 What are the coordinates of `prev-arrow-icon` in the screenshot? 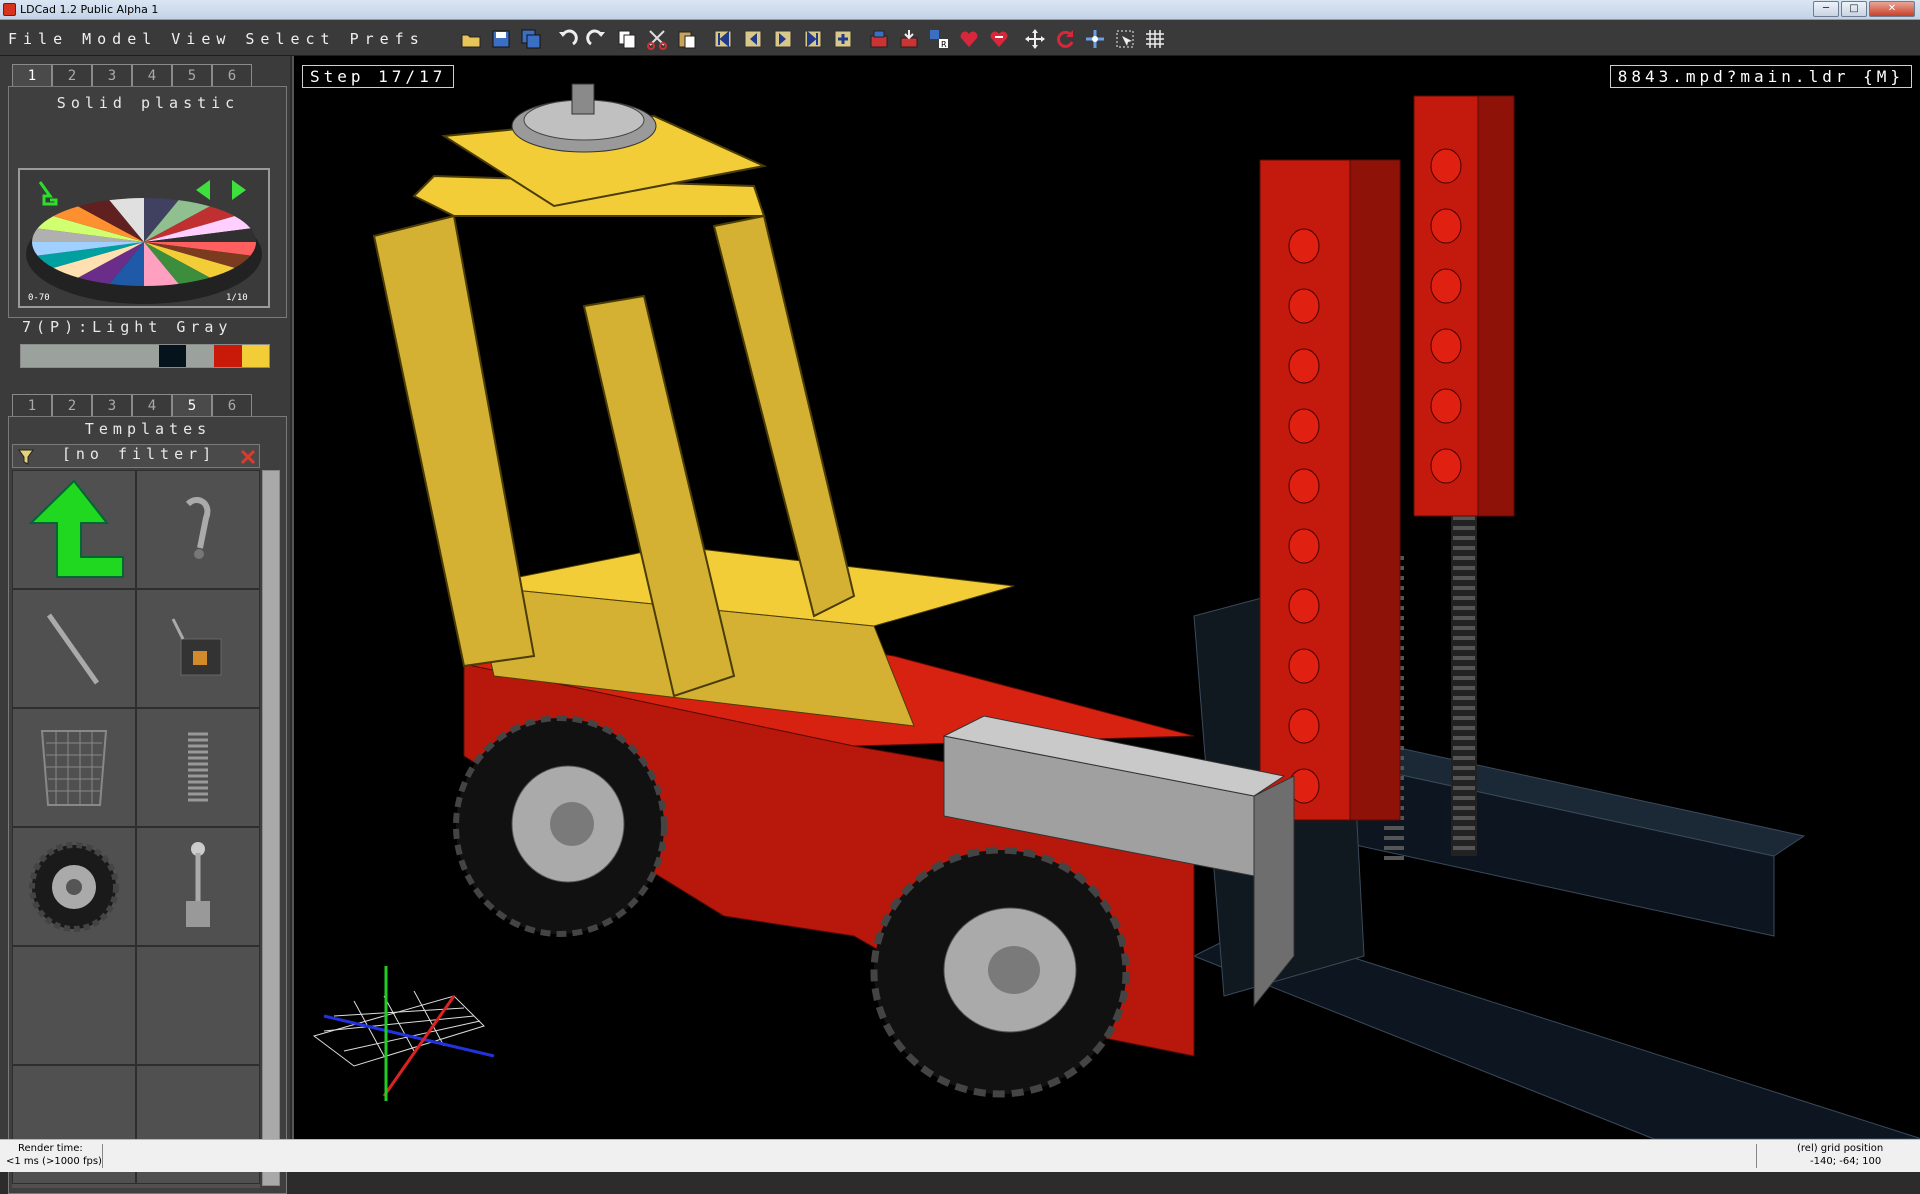 It's located at (203, 190).